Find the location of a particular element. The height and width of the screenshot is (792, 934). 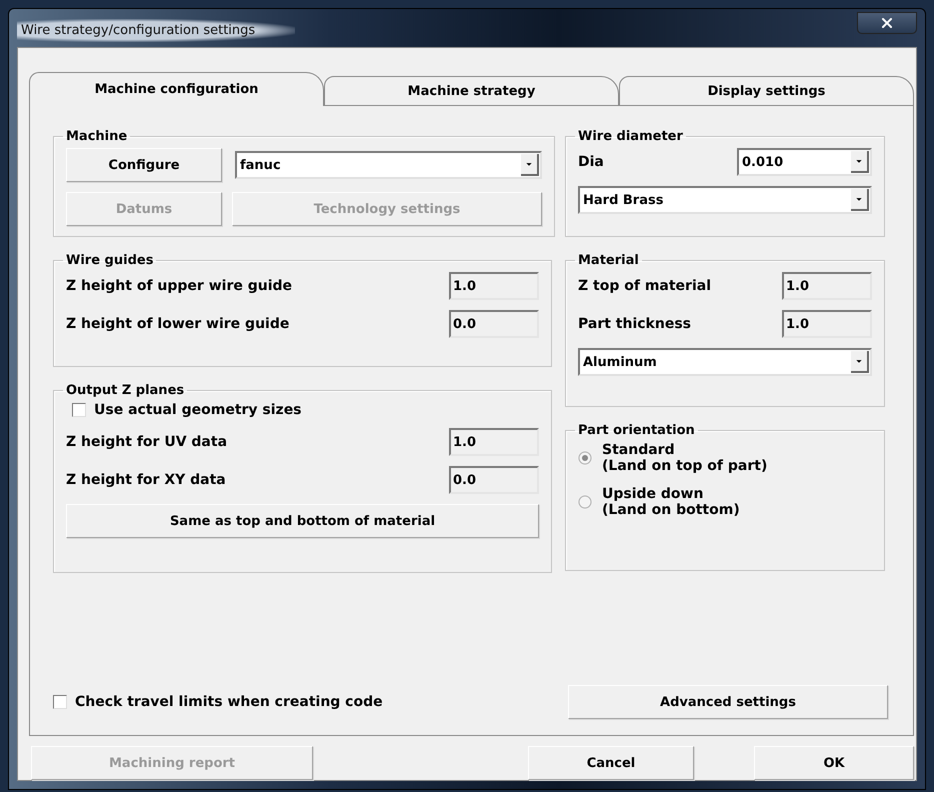

checkbox-label: Check travel limits when creating code is located at coordinates (229, 702).